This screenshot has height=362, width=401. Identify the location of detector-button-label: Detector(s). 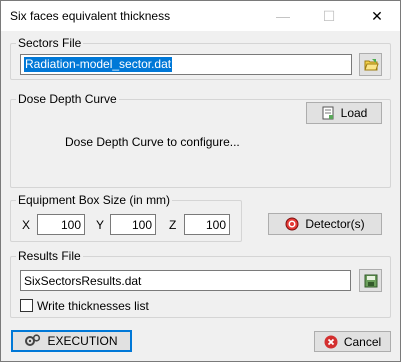
(335, 224).